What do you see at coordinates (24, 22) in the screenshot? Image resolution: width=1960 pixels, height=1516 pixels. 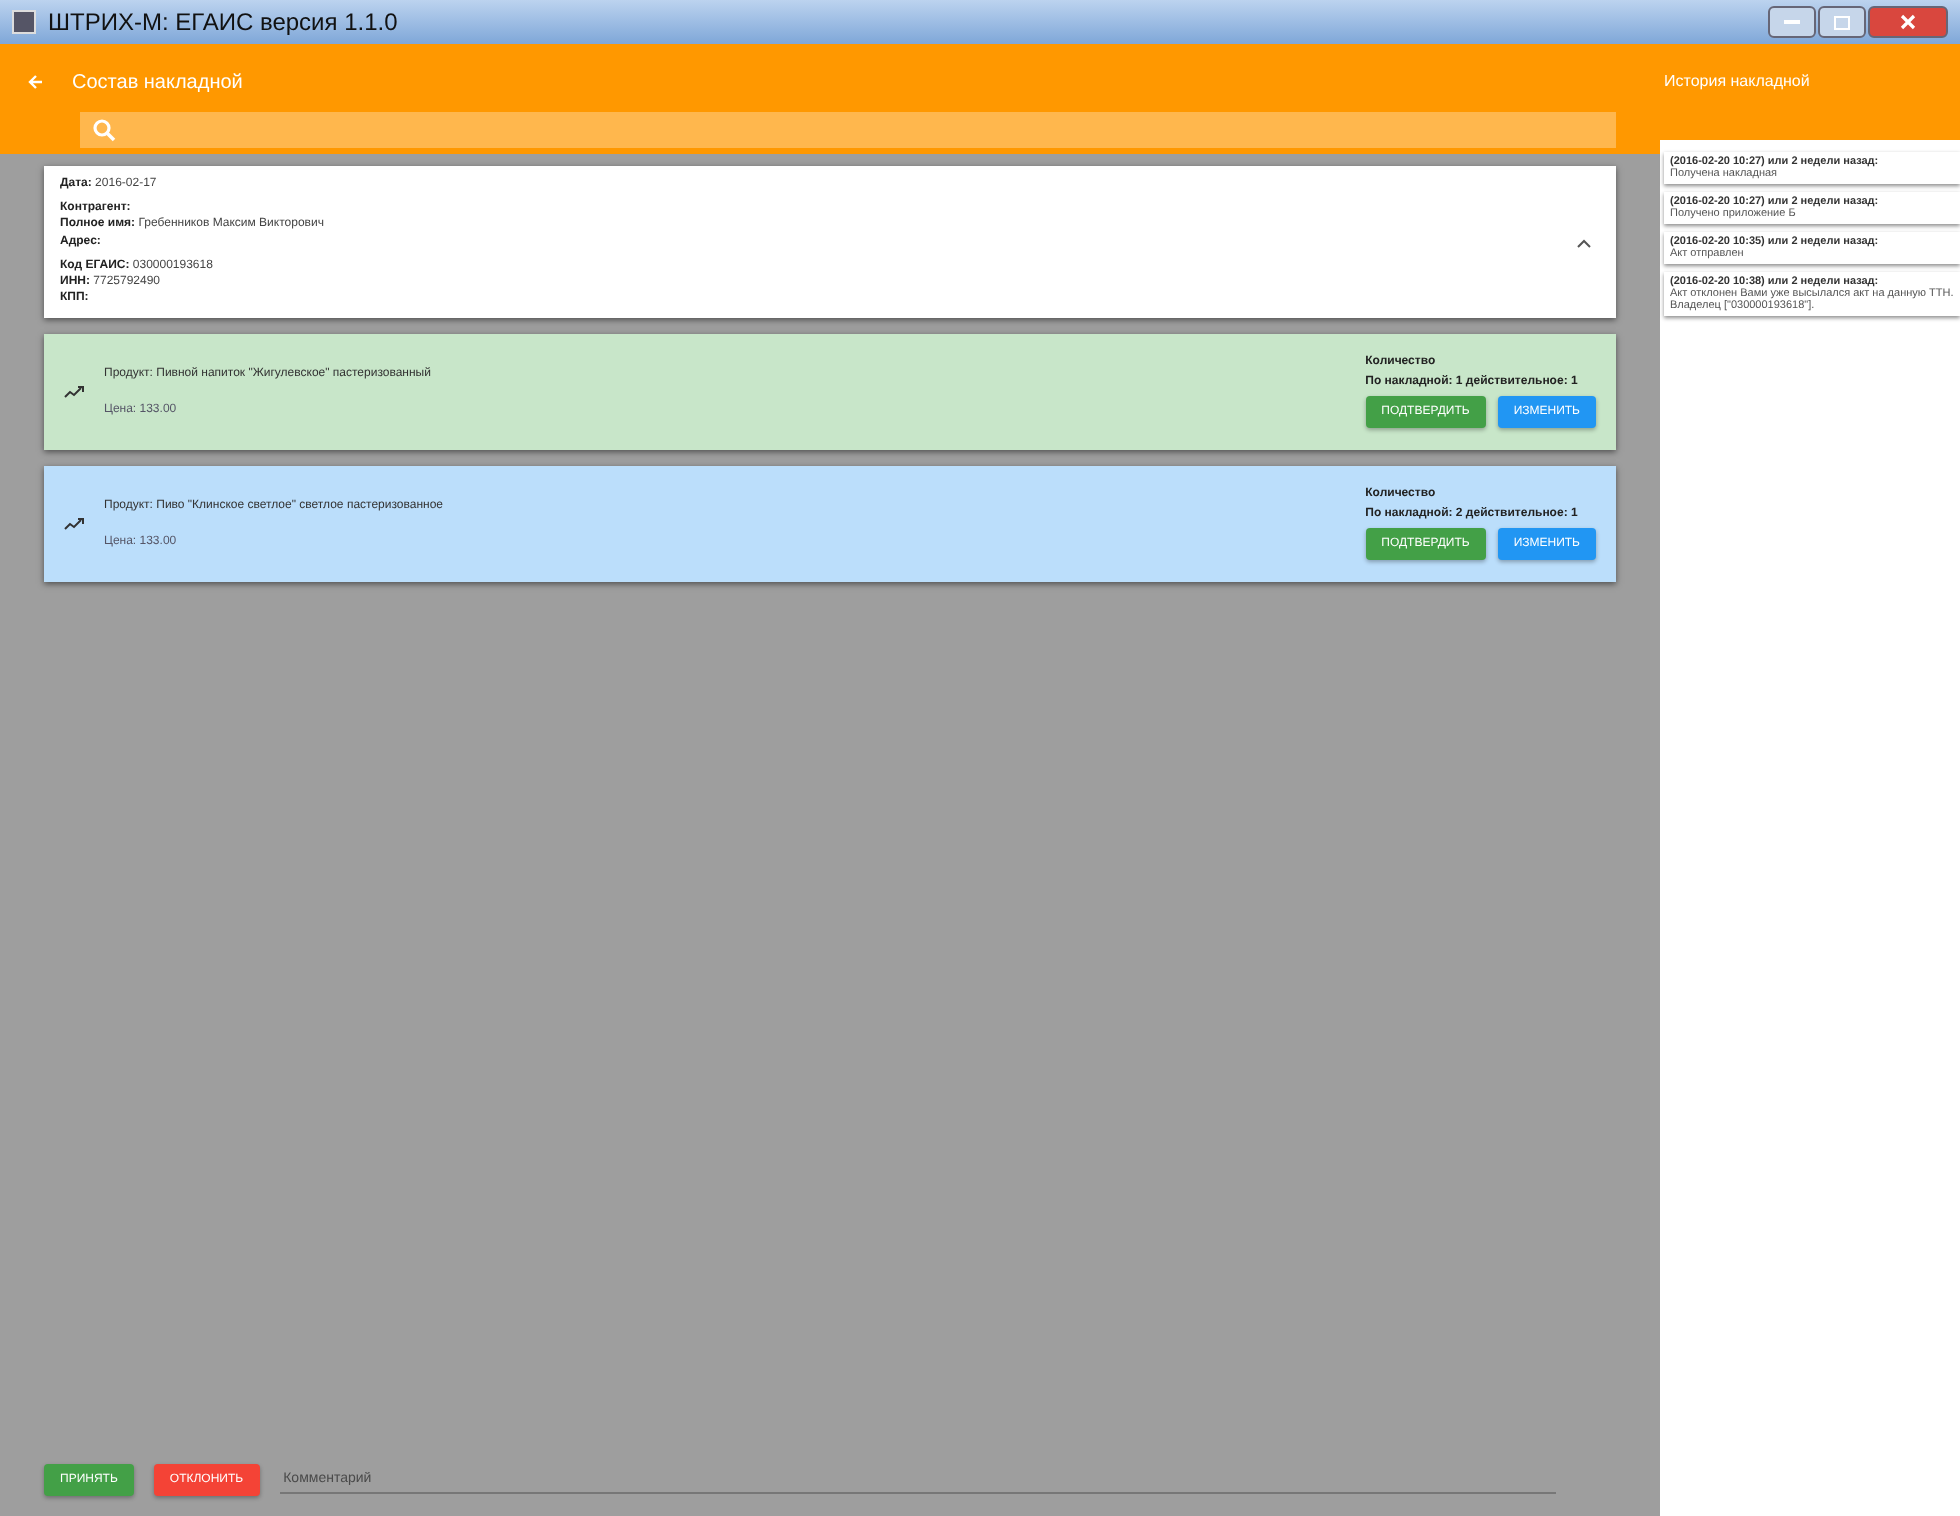 I see `app-icon` at bounding box center [24, 22].